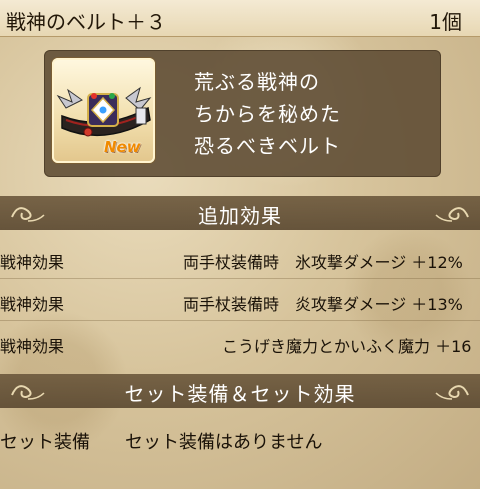 Image resolution: width=480 pixels, height=489 pixels. I want to click on set-equipment-value: セット装備はありません, so click(224, 442).